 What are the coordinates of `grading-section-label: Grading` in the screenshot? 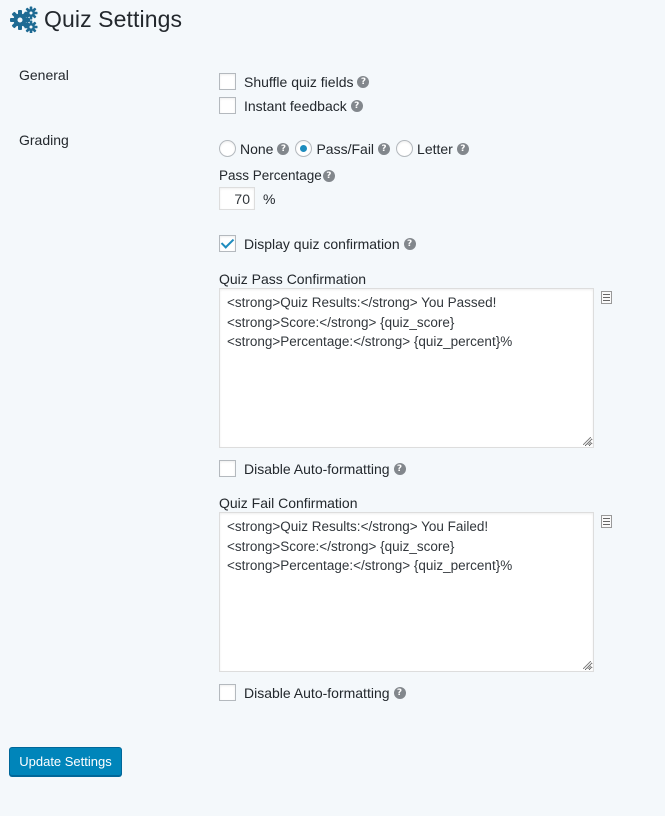 It's located at (44, 140).